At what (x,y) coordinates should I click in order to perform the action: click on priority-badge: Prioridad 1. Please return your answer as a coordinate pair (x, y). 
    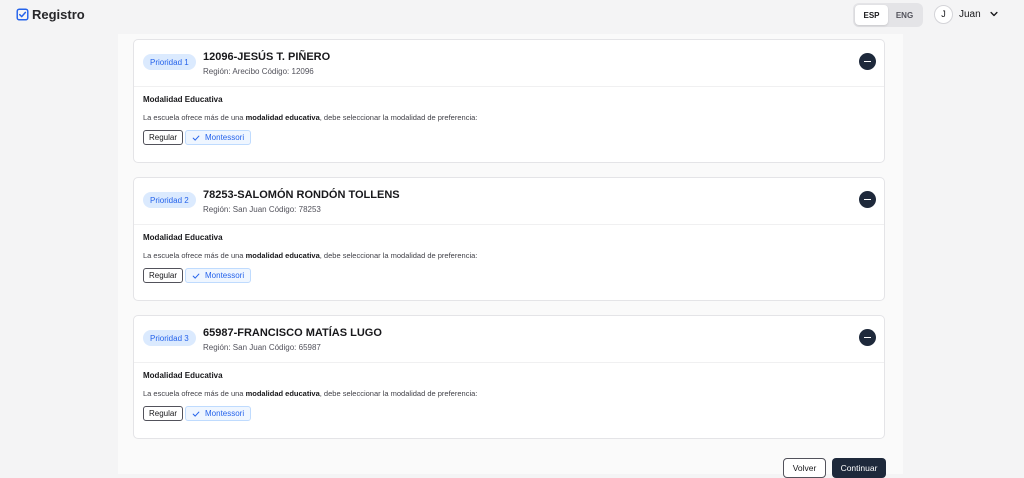
    Looking at the image, I should click on (169, 62).